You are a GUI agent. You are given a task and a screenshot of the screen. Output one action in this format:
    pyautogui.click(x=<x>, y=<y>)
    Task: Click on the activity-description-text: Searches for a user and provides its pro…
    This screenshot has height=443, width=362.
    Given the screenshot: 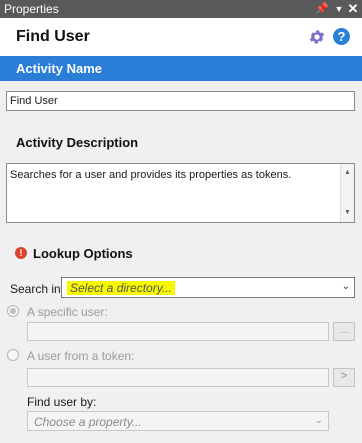 What is the action you would take?
    pyautogui.click(x=151, y=175)
    